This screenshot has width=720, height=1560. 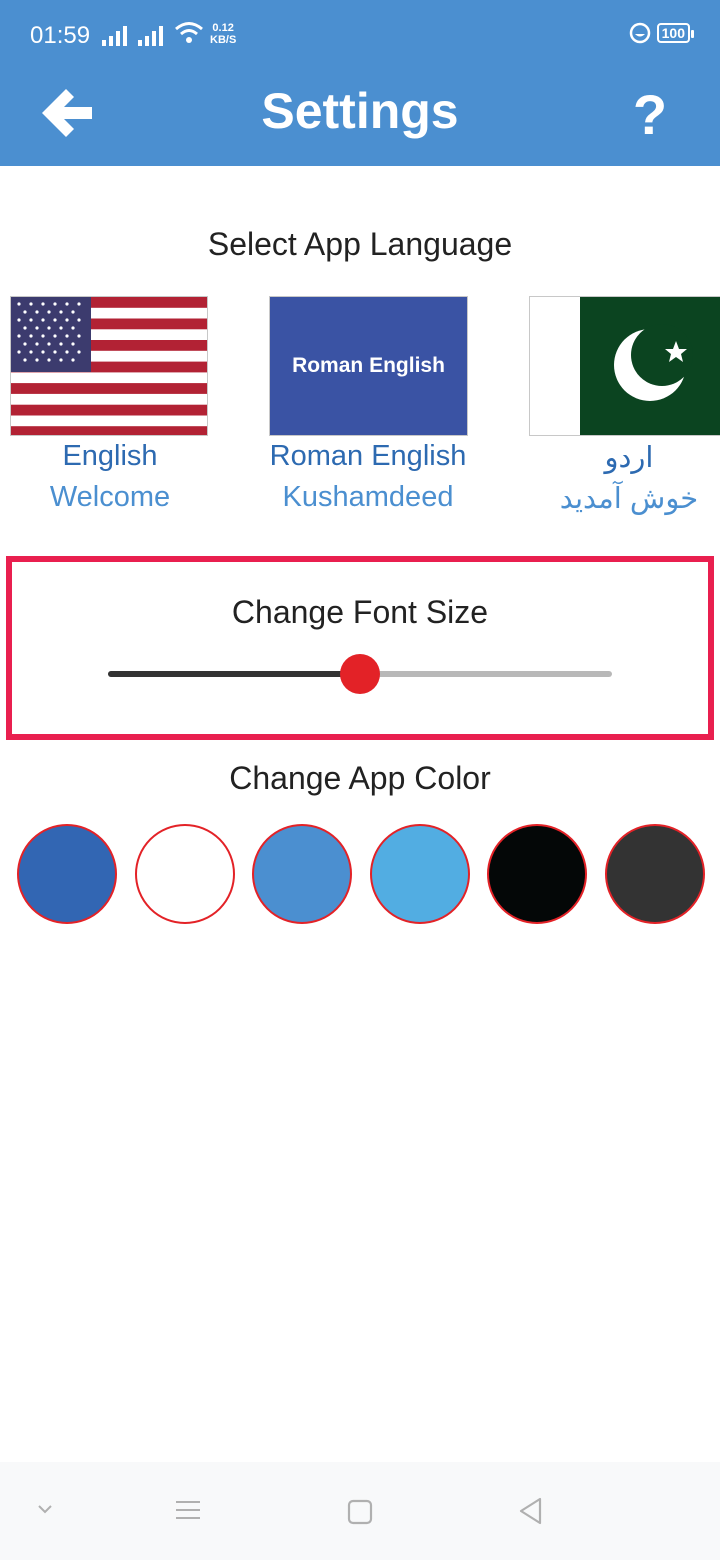 I want to click on language-option-english, so click(x=109, y=366).